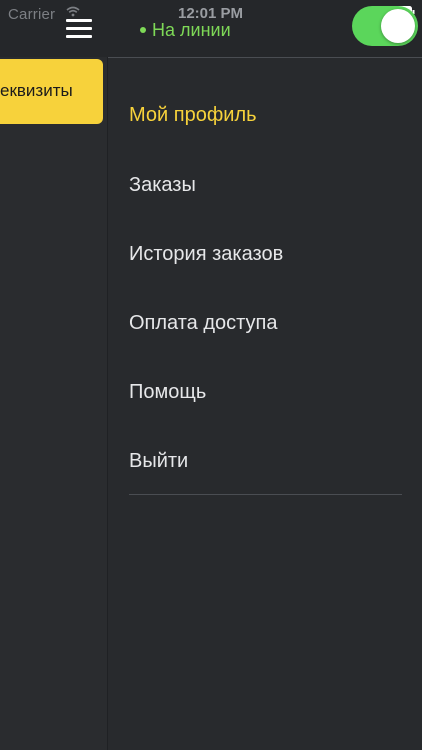  Describe the element at coordinates (107, 403) in the screenshot. I see `drawer-edge` at that location.